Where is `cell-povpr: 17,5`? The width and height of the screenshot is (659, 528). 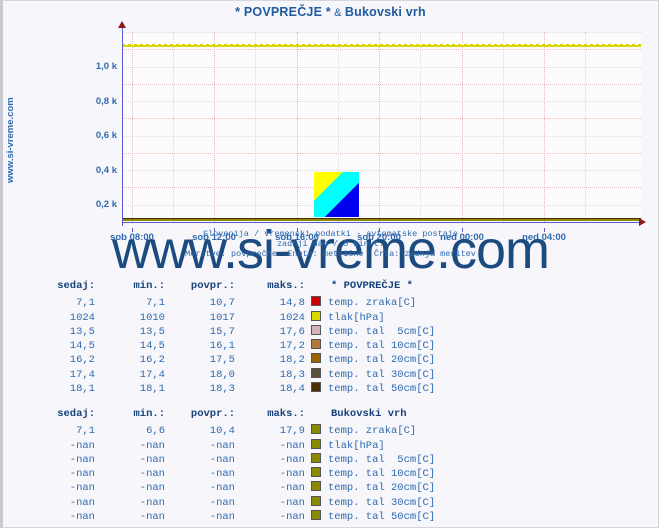 cell-povpr: 17,5 is located at coordinates (222, 360).